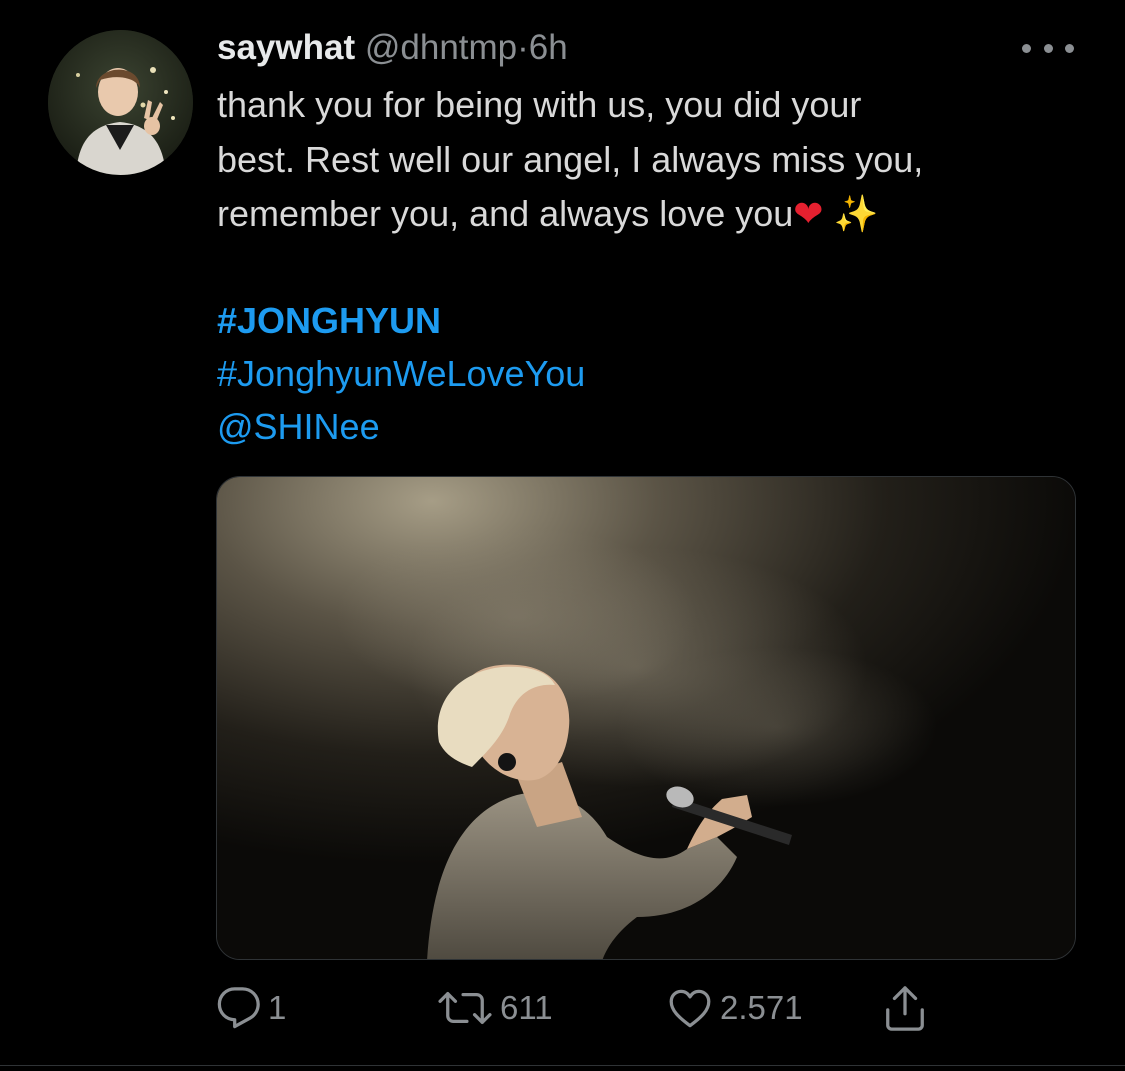  I want to click on more-horizontal-icon, so click(1048, 48).